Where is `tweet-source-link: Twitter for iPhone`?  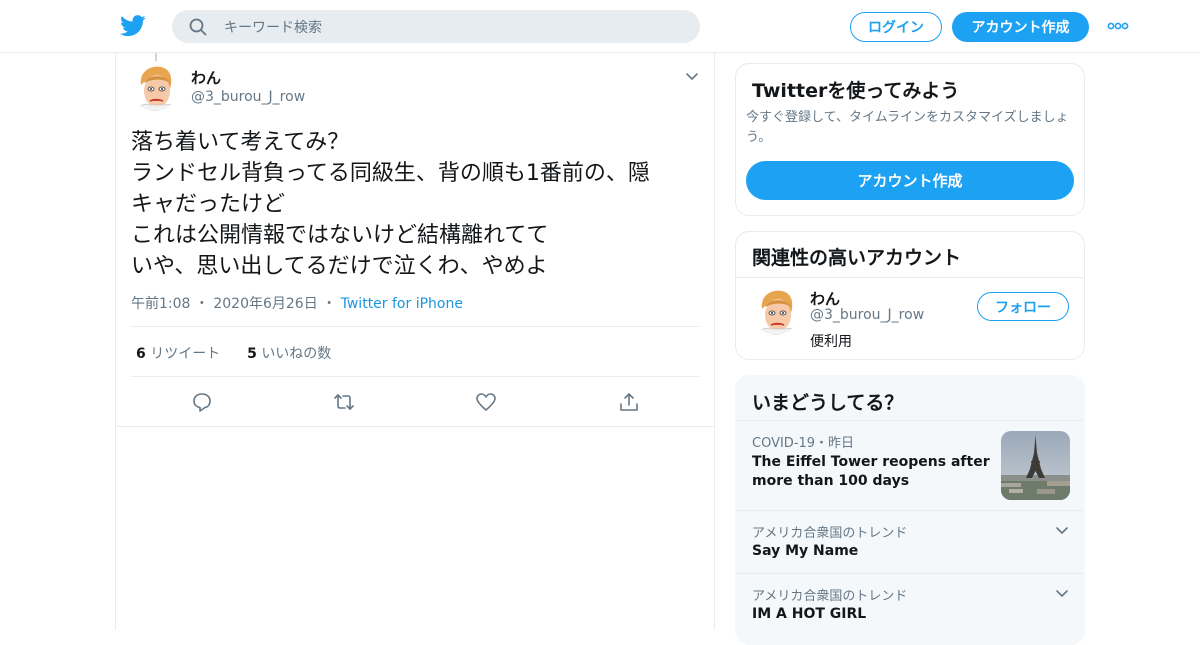
tweet-source-link: Twitter for iPhone is located at coordinates (402, 304).